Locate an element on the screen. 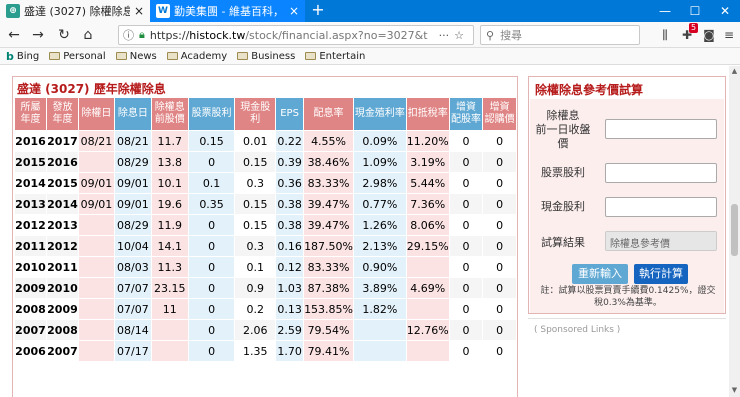 The image size is (740, 397). bookmark-academy: Academy is located at coordinates (196, 56).